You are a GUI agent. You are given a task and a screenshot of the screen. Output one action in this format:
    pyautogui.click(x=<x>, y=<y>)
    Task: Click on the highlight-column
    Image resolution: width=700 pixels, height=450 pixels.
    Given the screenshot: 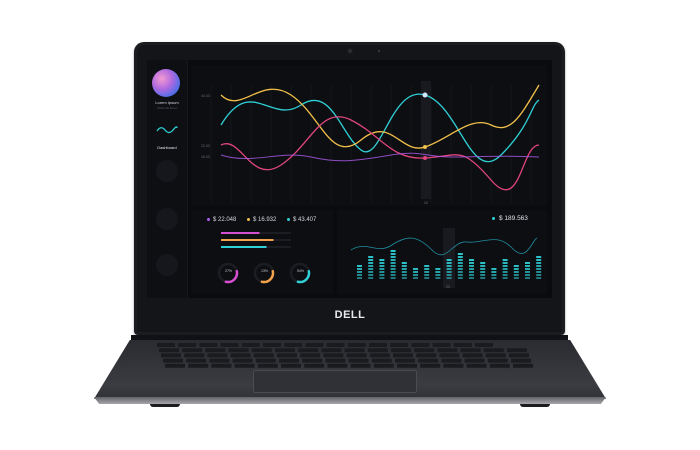 What is the action you would take?
    pyautogui.click(x=426, y=140)
    